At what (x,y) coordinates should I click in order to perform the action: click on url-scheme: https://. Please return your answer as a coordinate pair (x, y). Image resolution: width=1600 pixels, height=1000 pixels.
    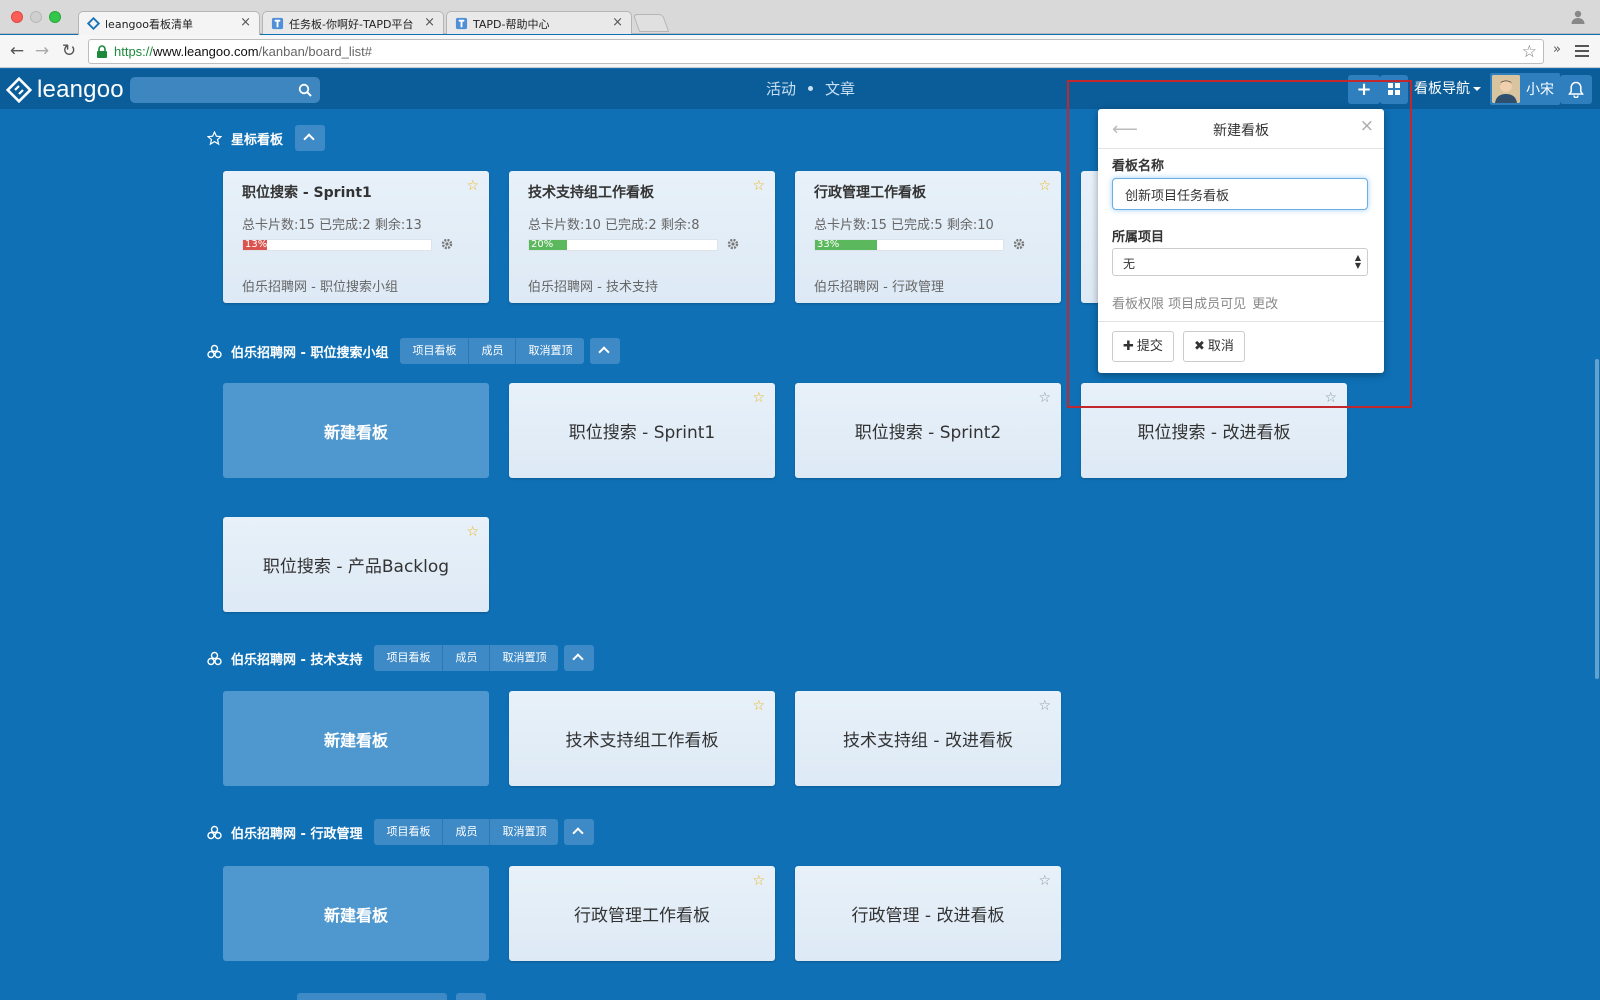
    Looking at the image, I should click on (134, 51).